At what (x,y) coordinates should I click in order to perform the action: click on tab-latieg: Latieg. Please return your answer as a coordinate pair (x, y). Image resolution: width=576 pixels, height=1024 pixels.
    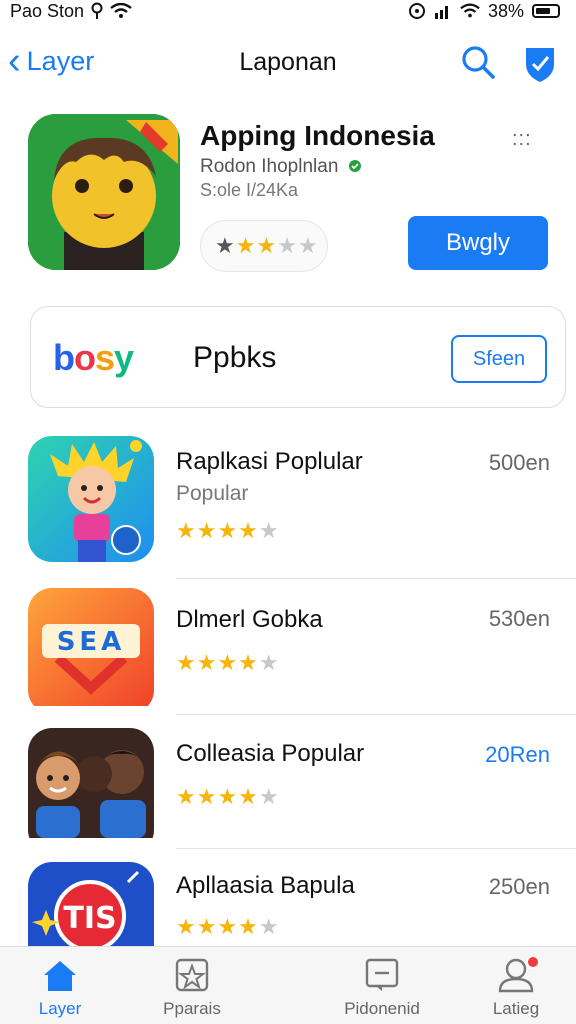
    Looking at the image, I should click on (516, 987).